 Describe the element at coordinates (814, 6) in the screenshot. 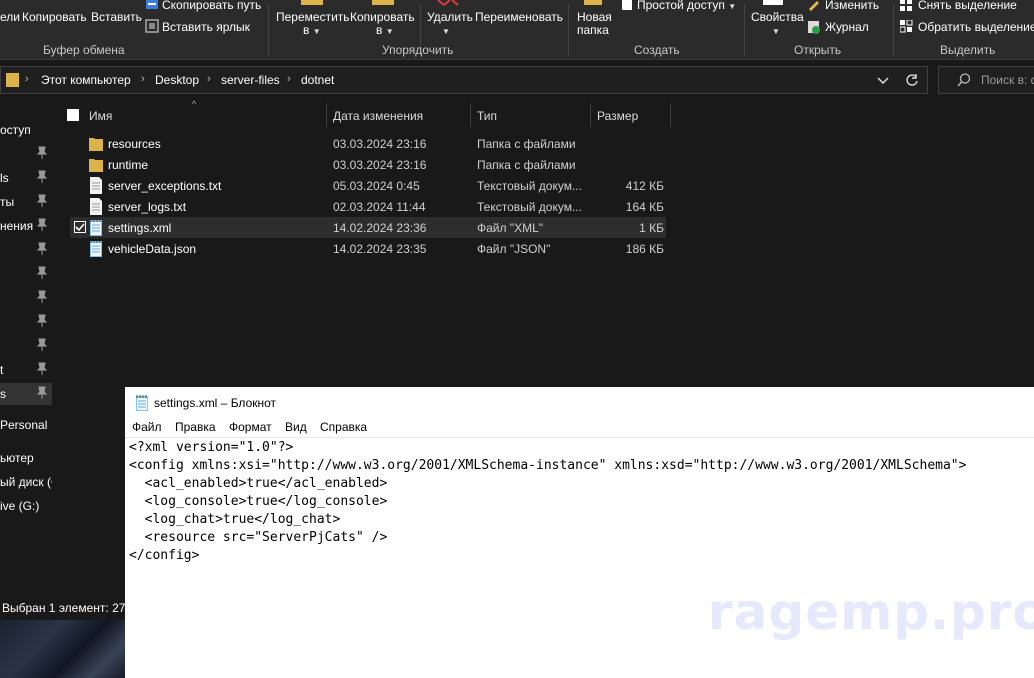

I see `edit-icon` at that location.